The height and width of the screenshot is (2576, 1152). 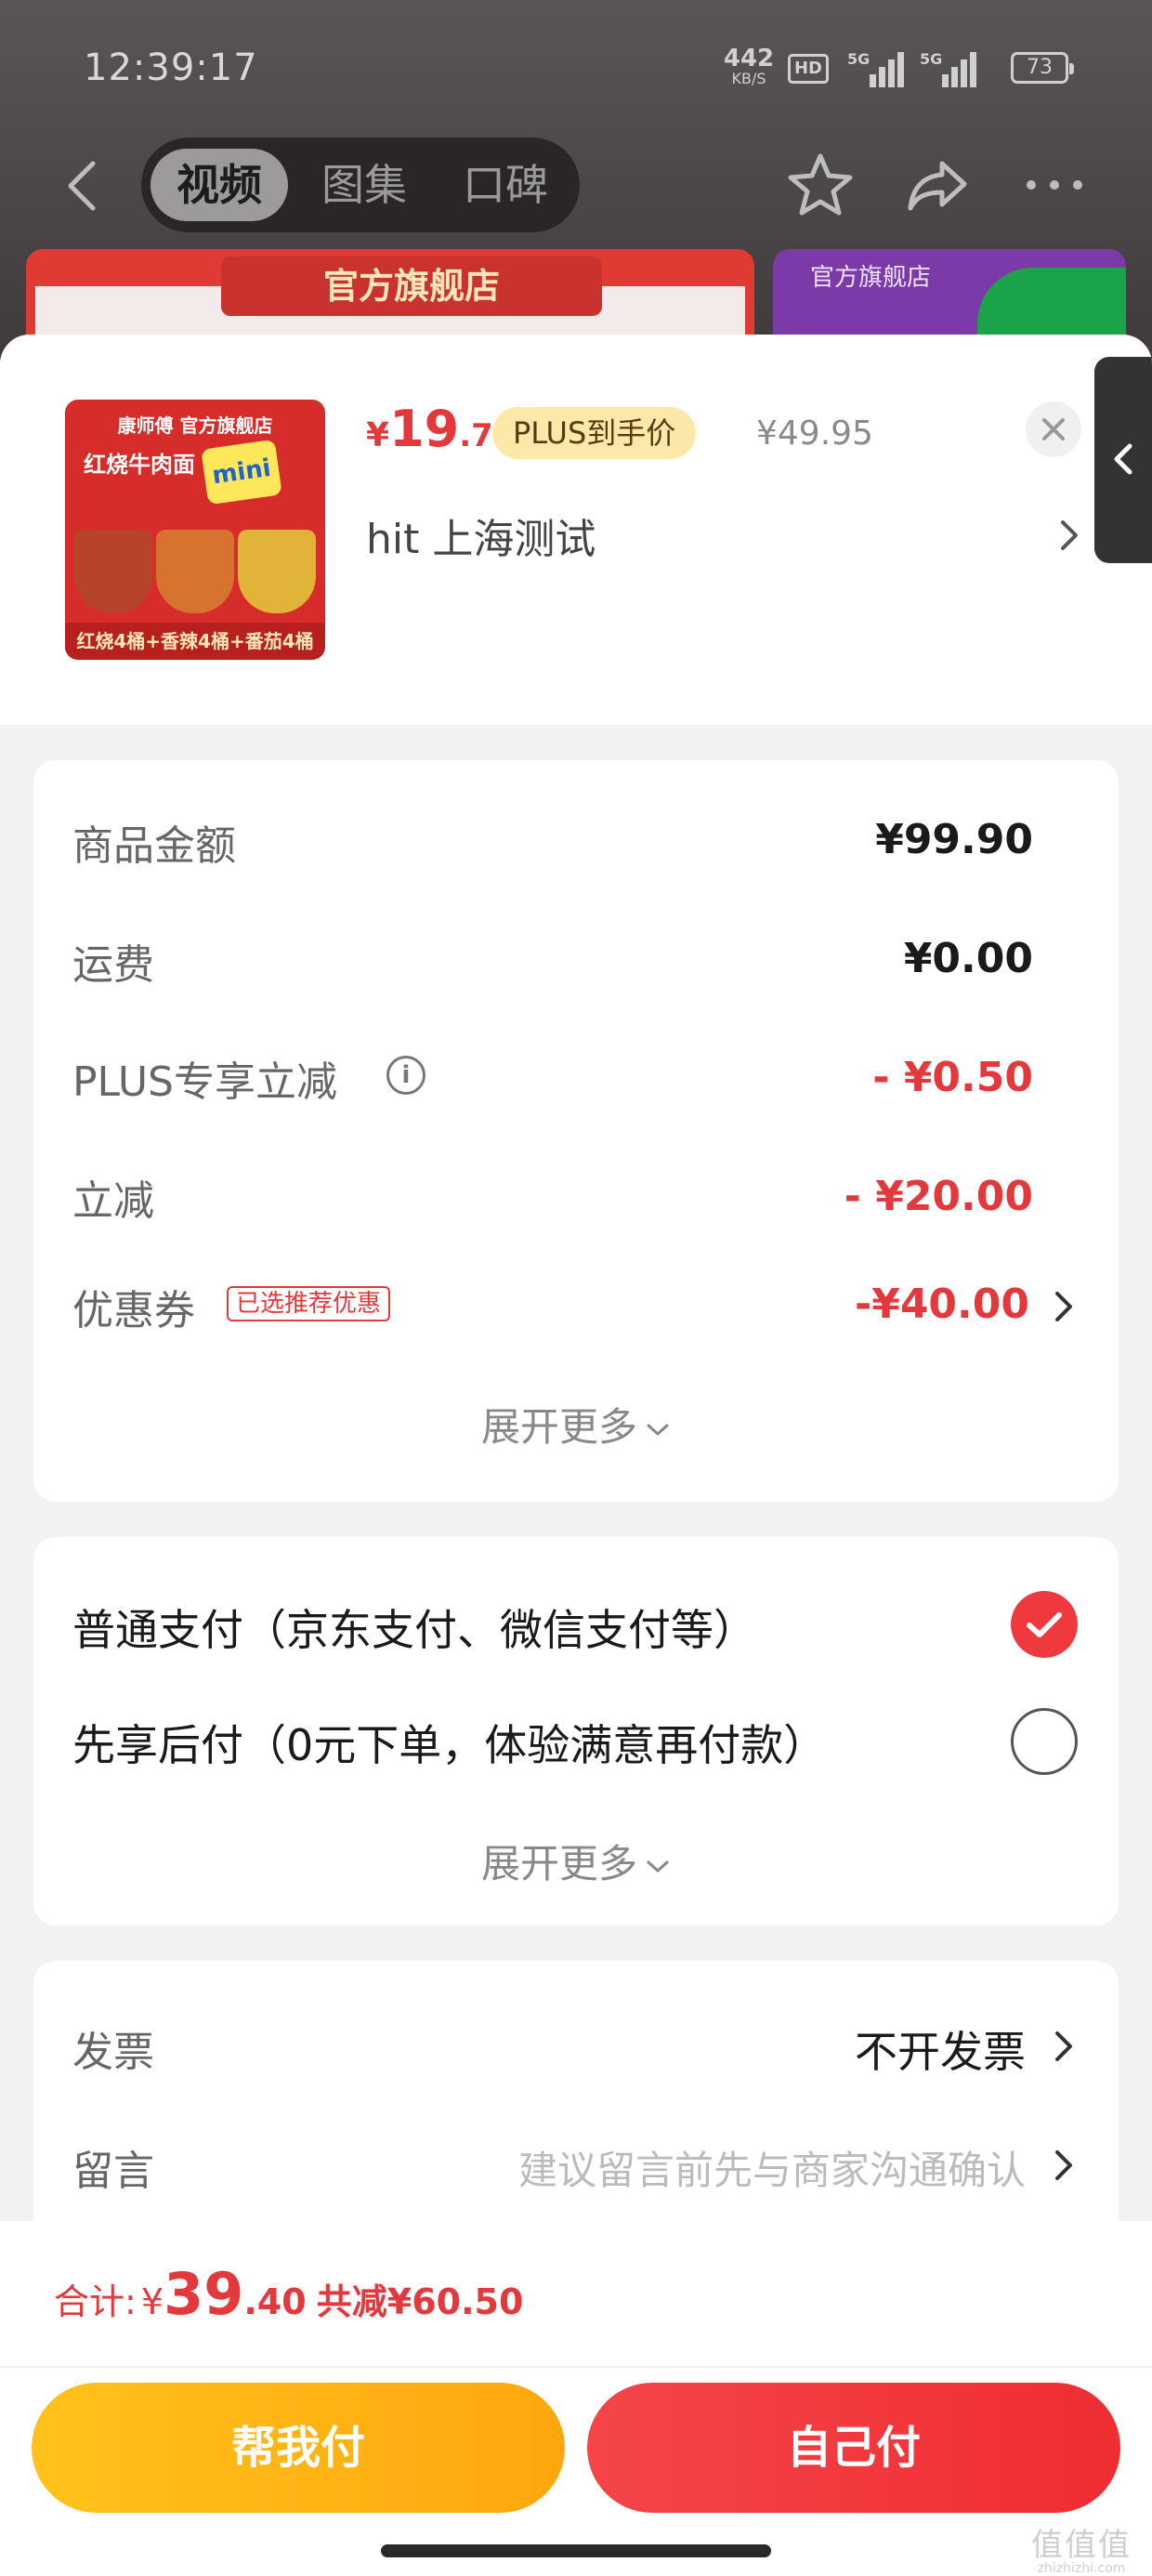 I want to click on payment-expand-more: 展开更多, so click(x=576, y=1861).